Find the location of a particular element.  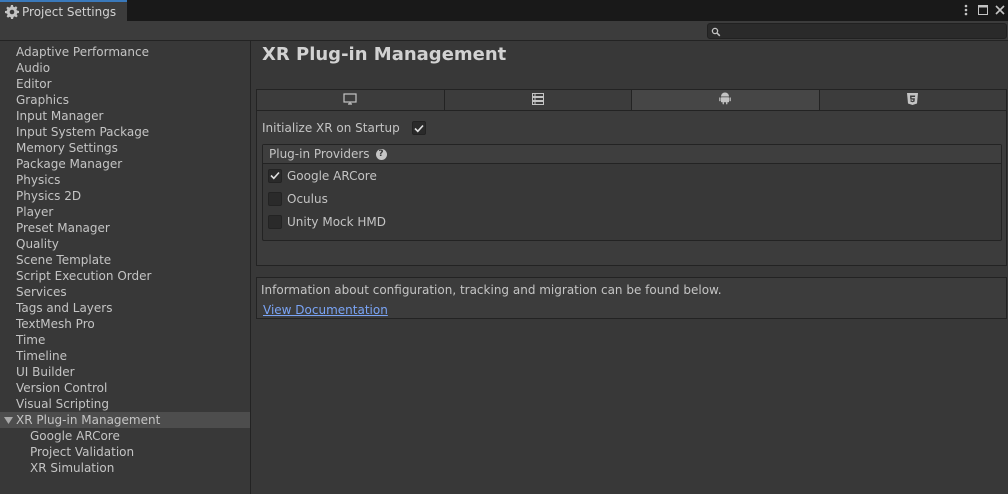

sidebar-item-physics: Physics is located at coordinates (125, 180).